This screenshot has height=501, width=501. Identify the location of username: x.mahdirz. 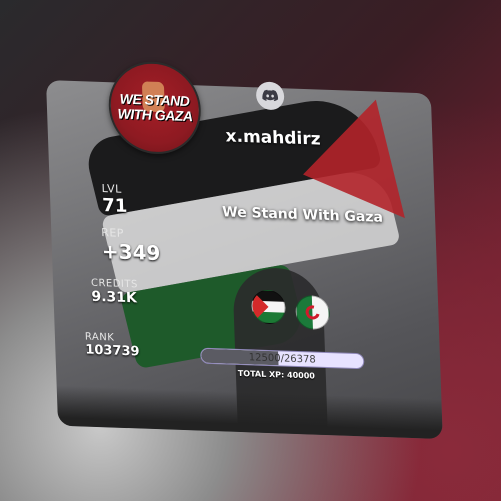
(273, 138).